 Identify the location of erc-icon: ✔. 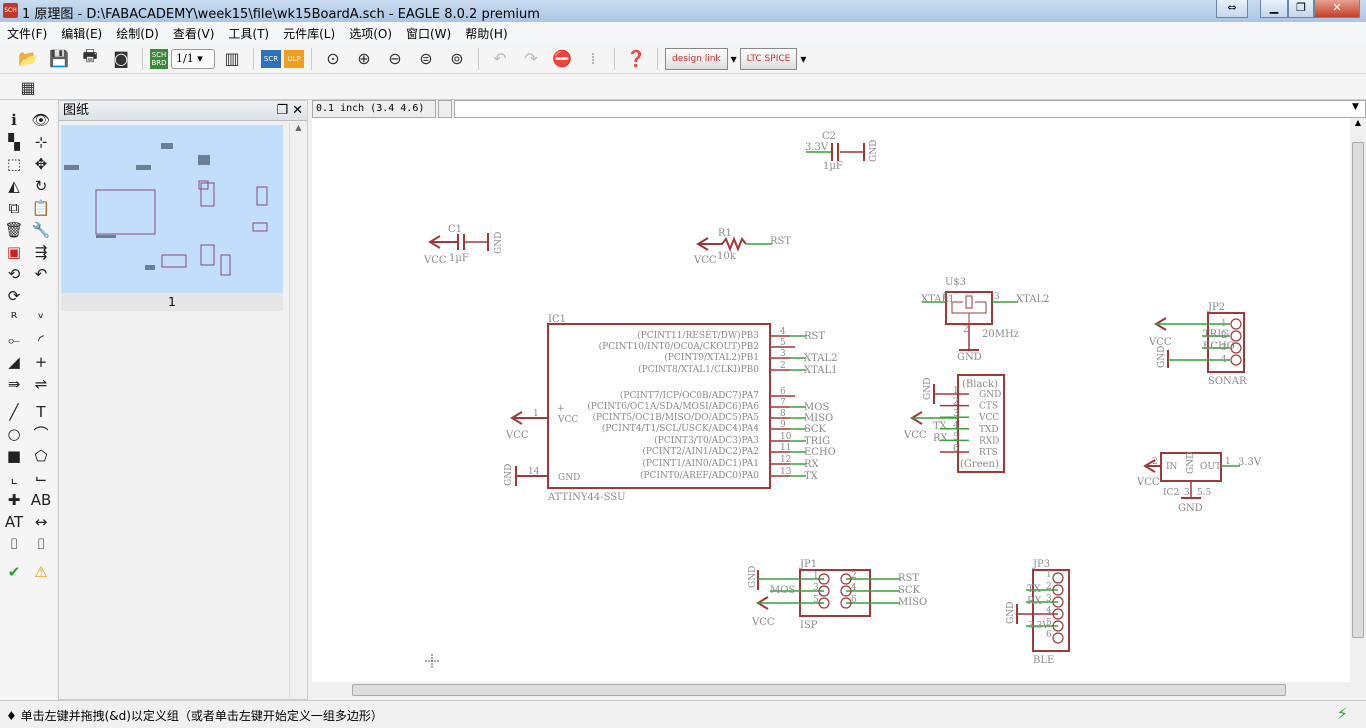
(14, 572).